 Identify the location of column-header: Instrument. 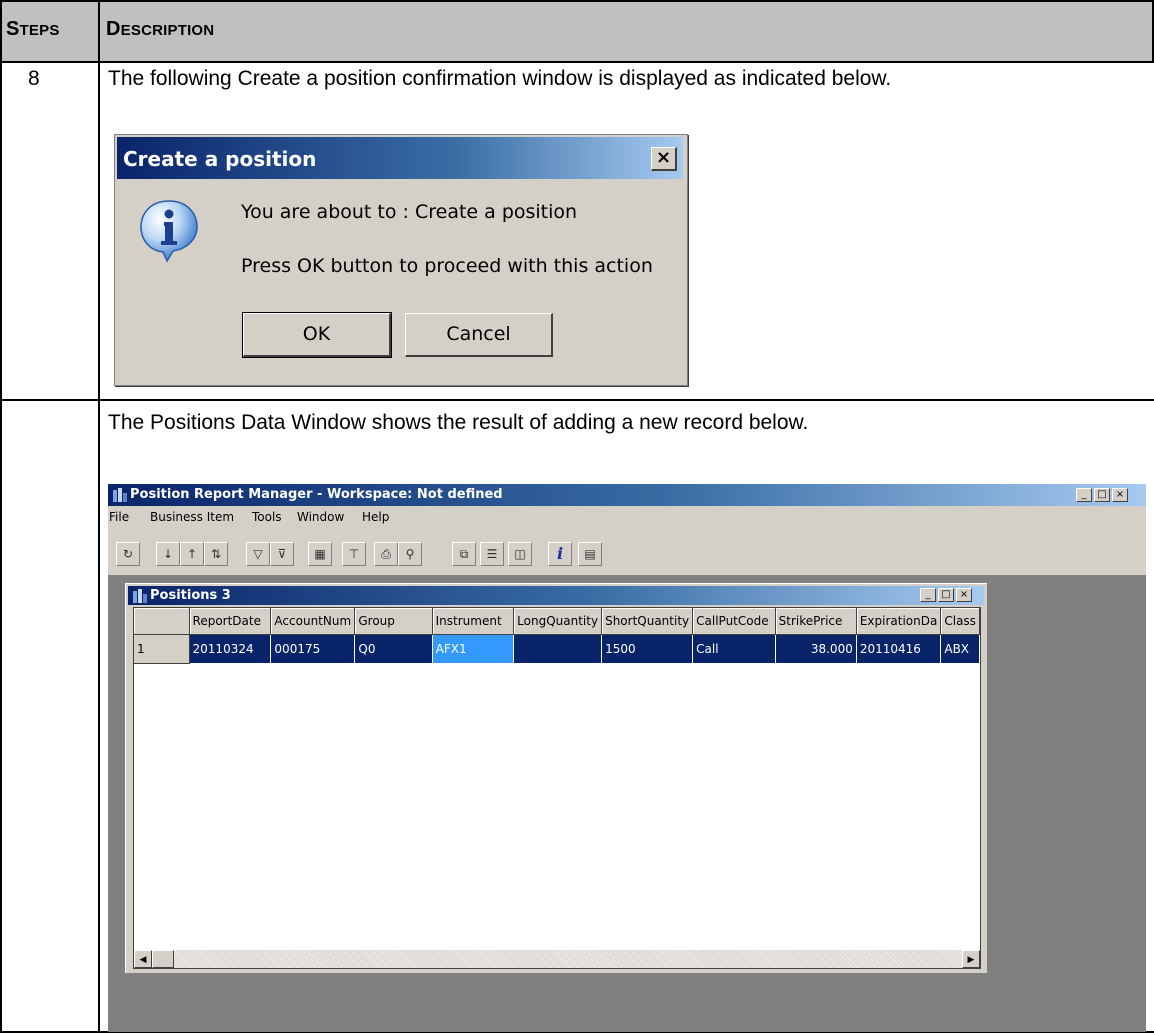
(473, 621).